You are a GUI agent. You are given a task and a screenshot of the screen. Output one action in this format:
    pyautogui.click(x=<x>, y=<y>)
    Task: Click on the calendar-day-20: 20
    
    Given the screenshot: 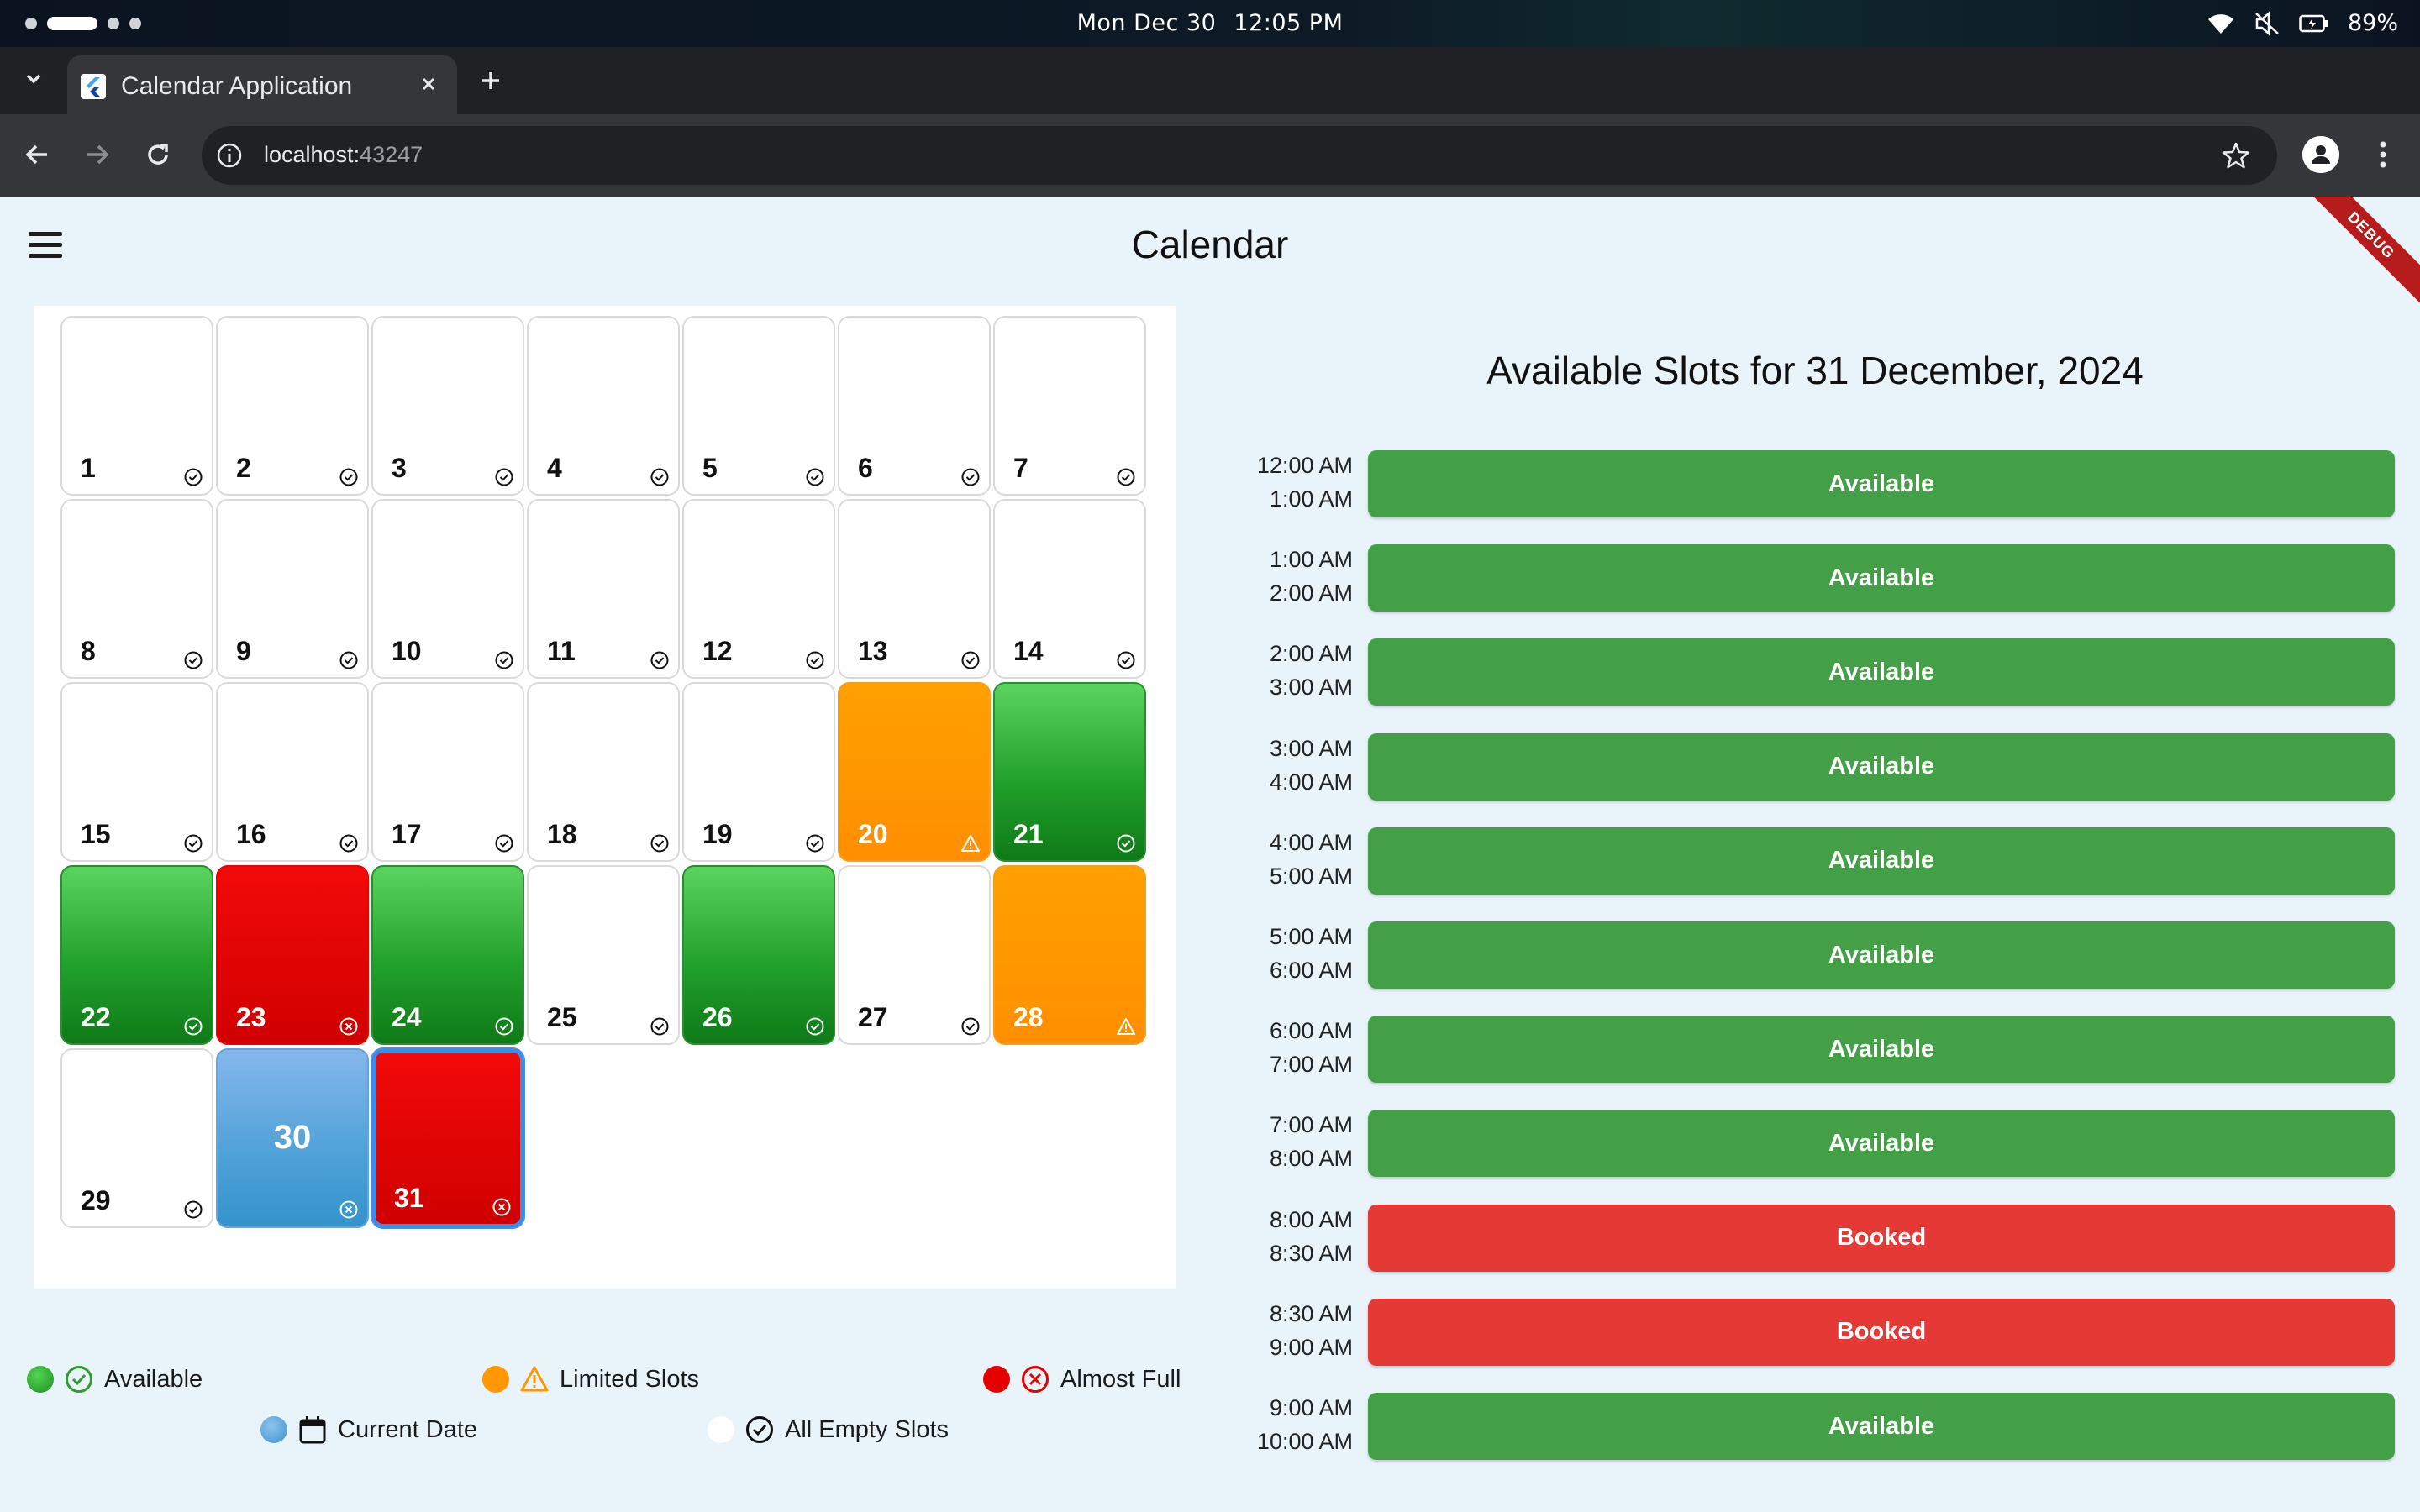 What is the action you would take?
    pyautogui.click(x=914, y=772)
    